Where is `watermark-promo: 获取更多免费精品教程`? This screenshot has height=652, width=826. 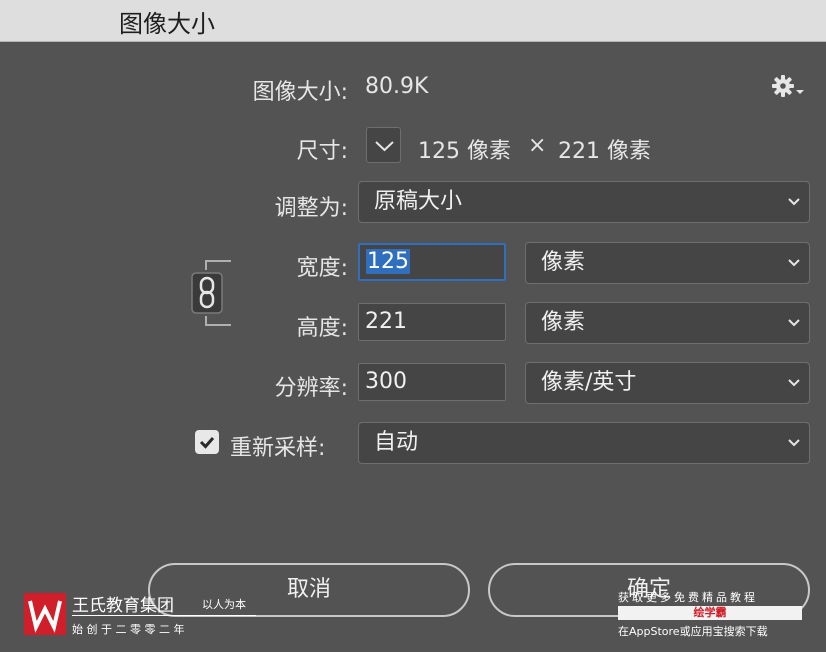
watermark-promo: 获取更多免费精品教程 is located at coordinates (688, 597).